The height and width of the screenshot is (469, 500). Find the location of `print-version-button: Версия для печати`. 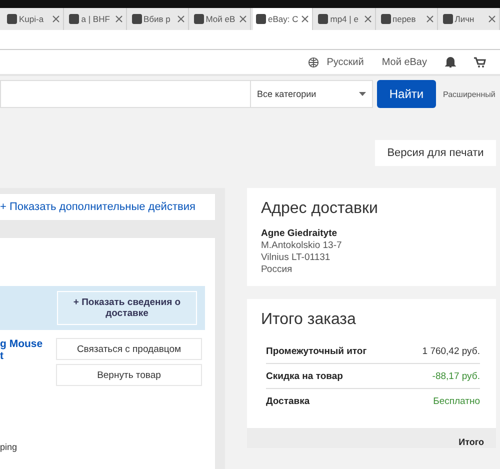

print-version-button: Версия для печати is located at coordinates (435, 153).